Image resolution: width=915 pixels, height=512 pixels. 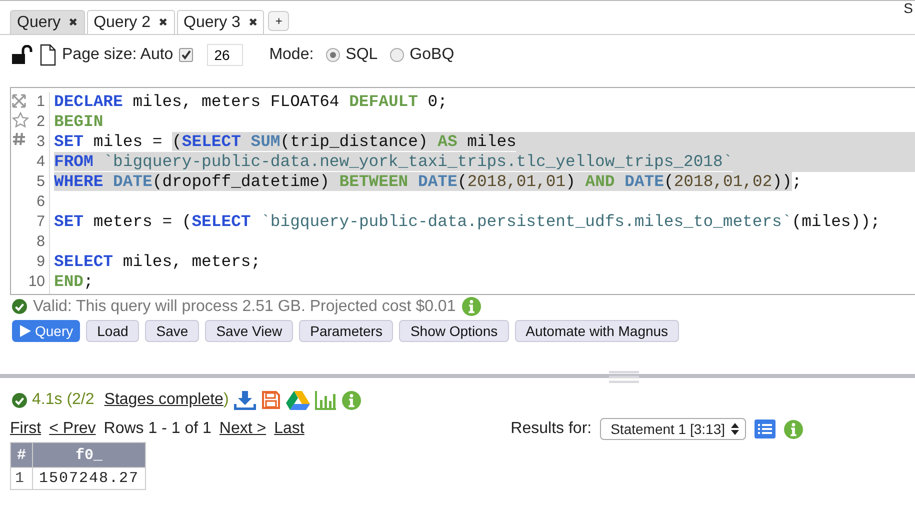 I want to click on line-number: 7, so click(x=41, y=222).